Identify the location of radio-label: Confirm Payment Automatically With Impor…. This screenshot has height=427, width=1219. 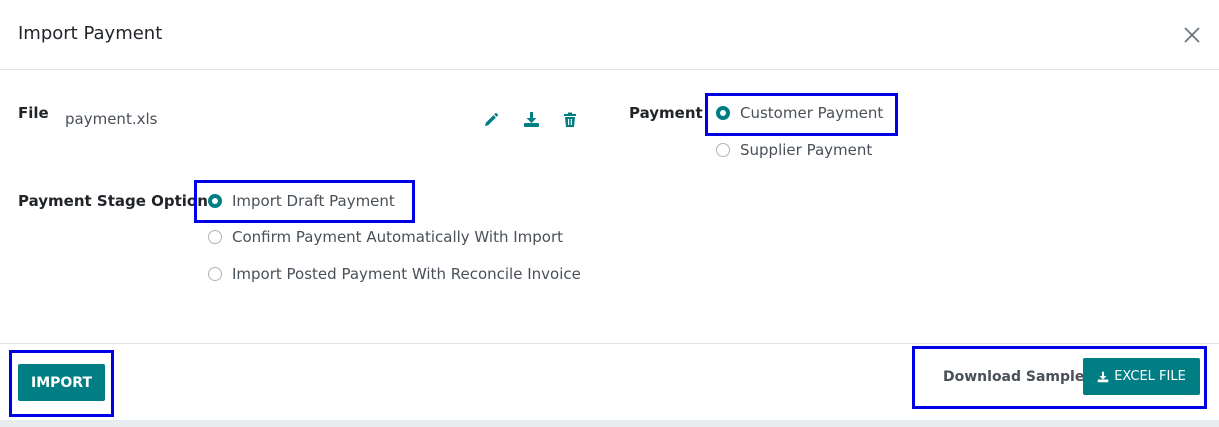
(398, 237).